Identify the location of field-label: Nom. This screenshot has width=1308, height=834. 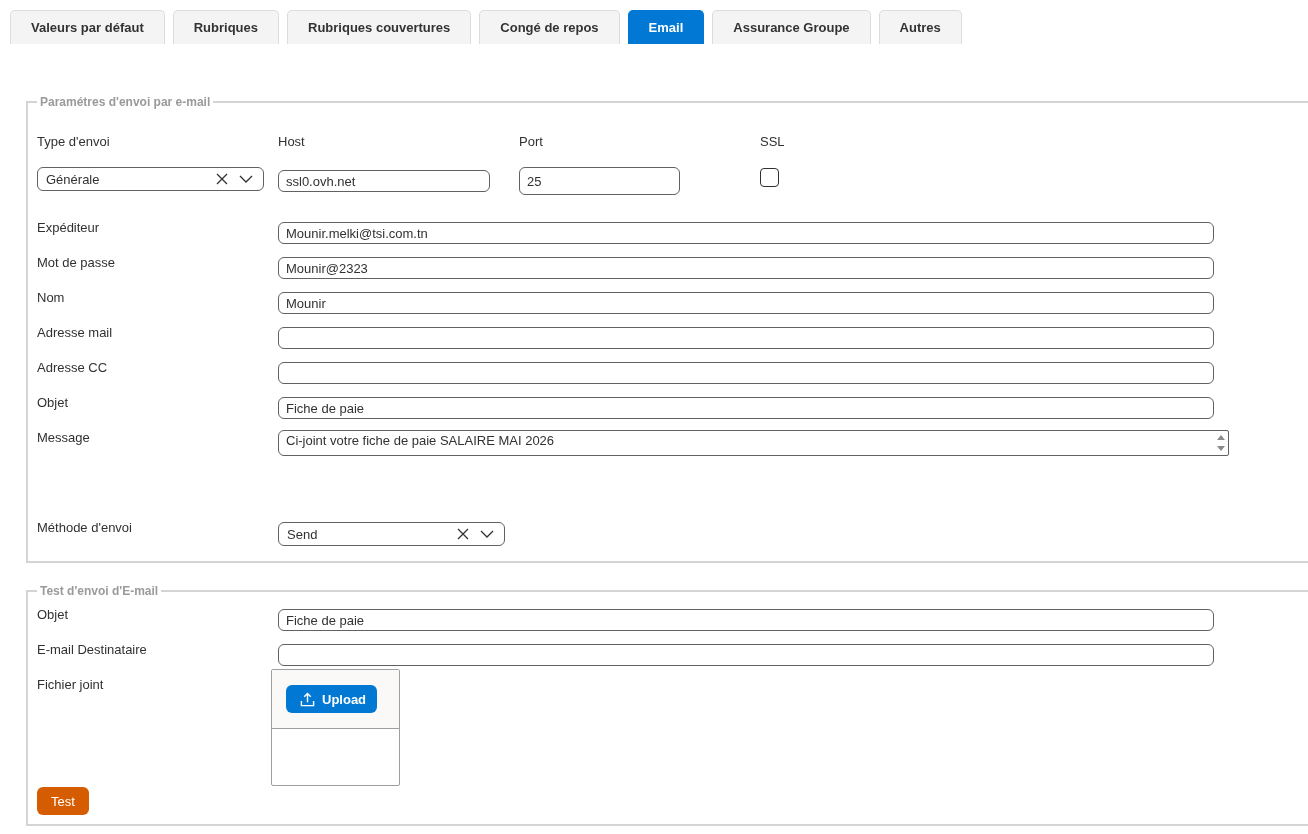
(51, 298).